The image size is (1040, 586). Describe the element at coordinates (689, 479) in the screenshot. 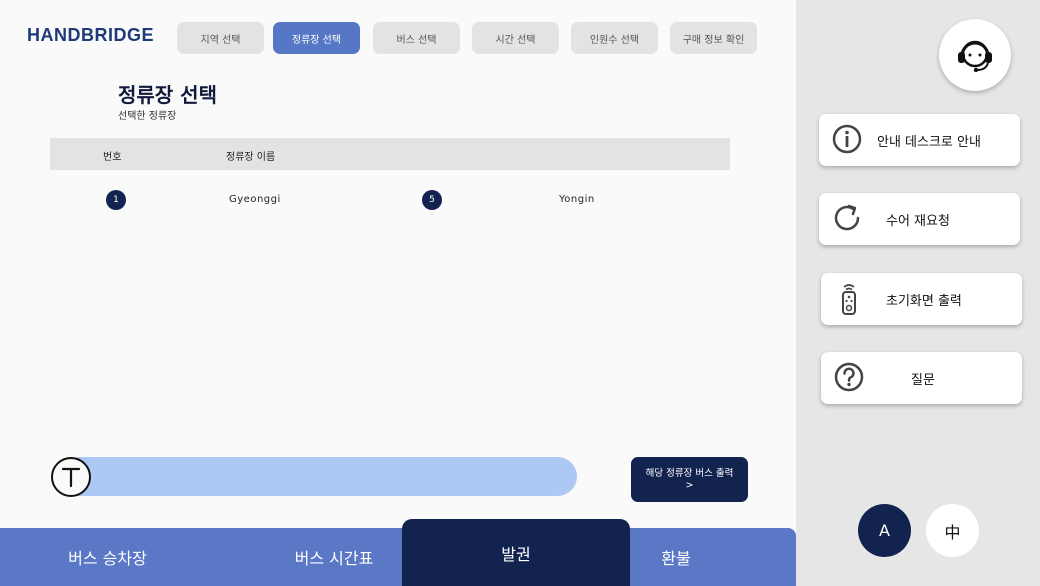

I see `print-stop-buses-button: 해당 정류장 버스 출력 >` at that location.